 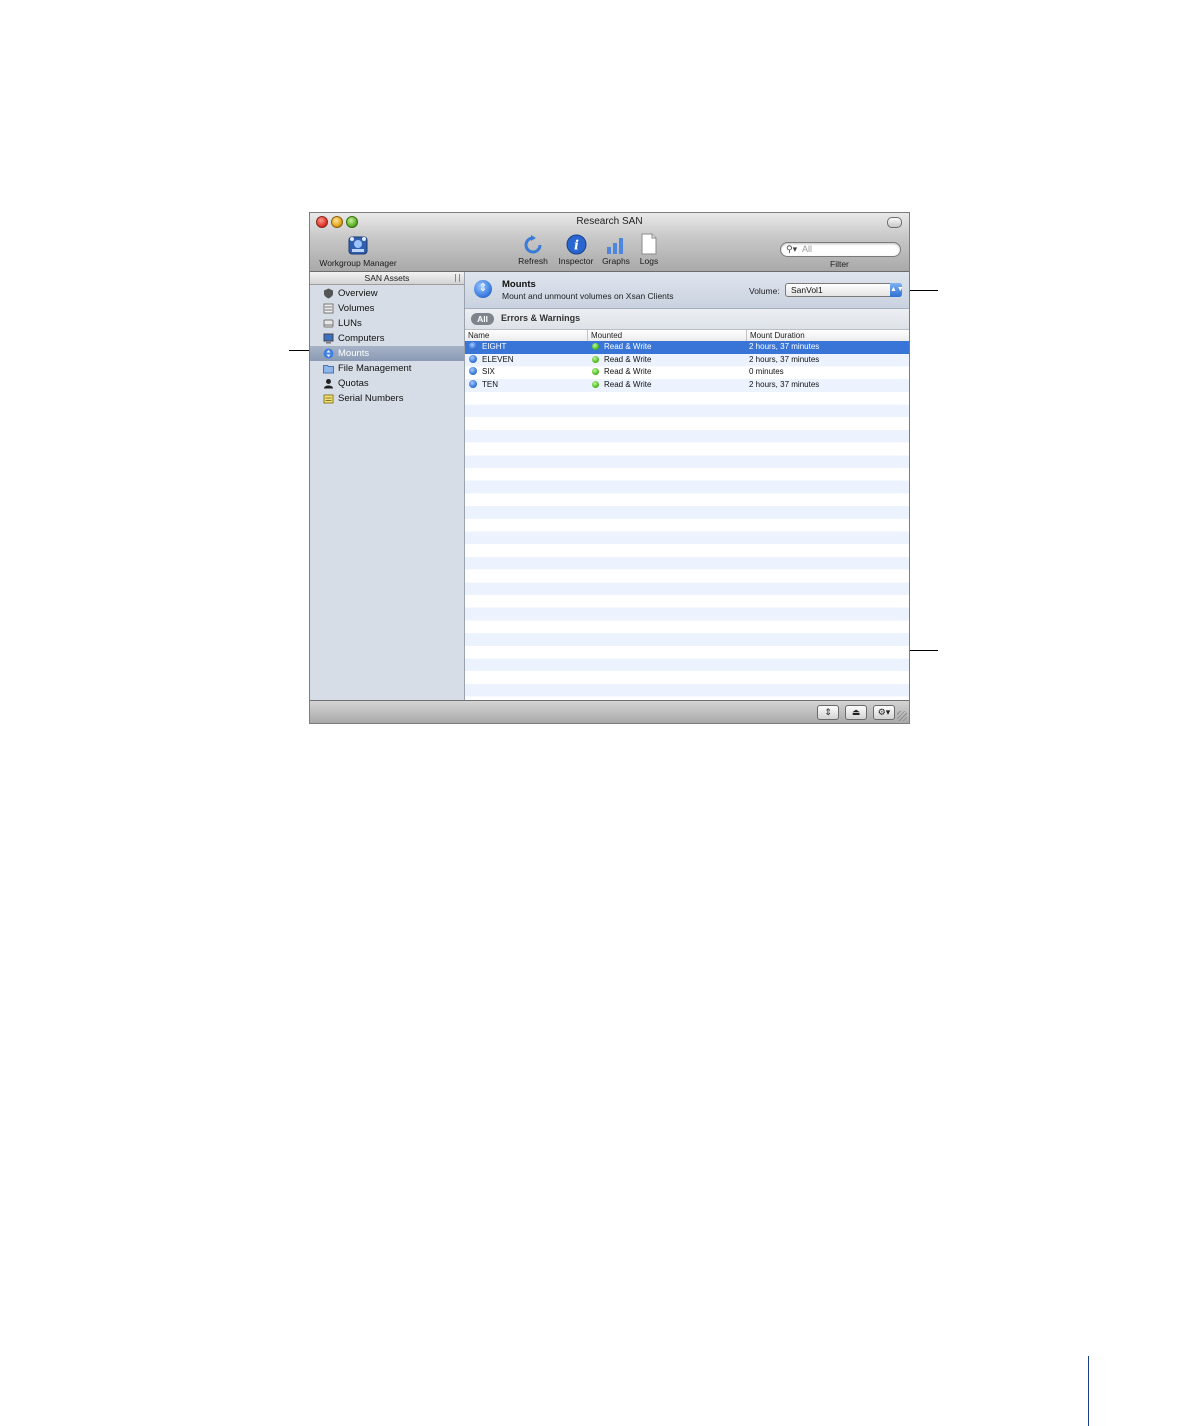 I want to click on sidebar-header-label: SAN Assets, so click(x=387, y=278).